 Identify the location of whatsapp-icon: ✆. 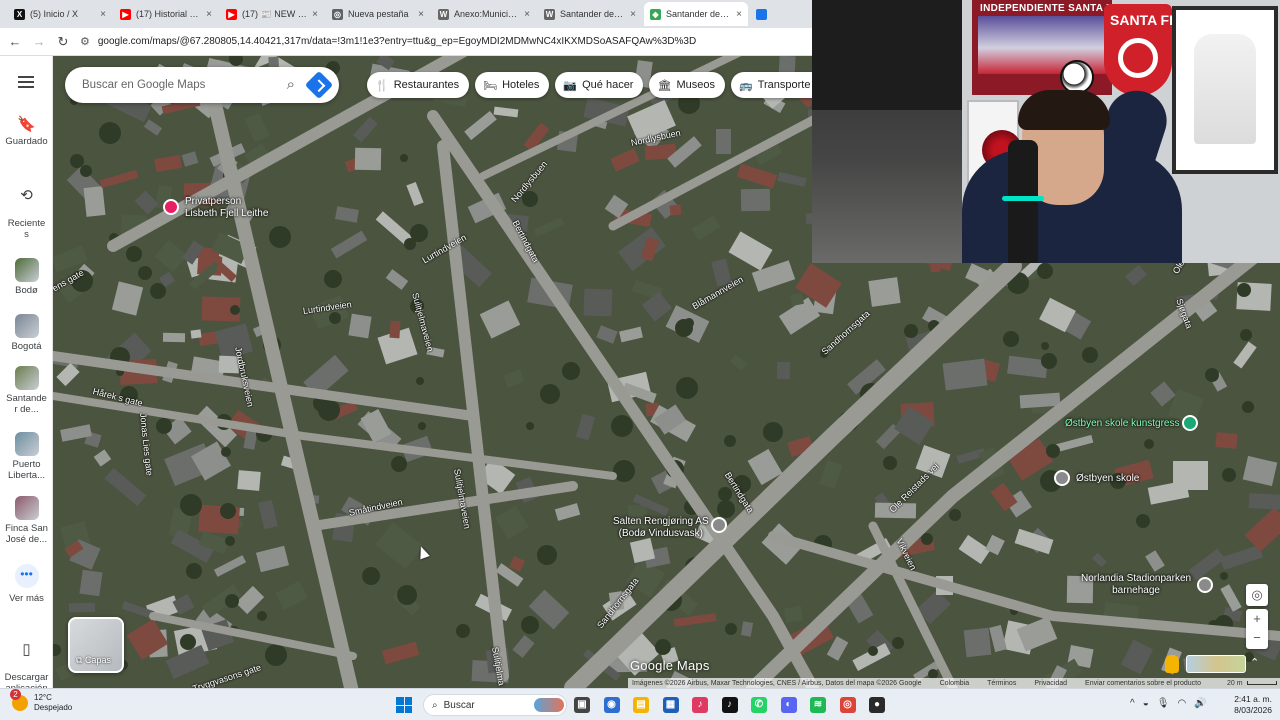
(759, 705).